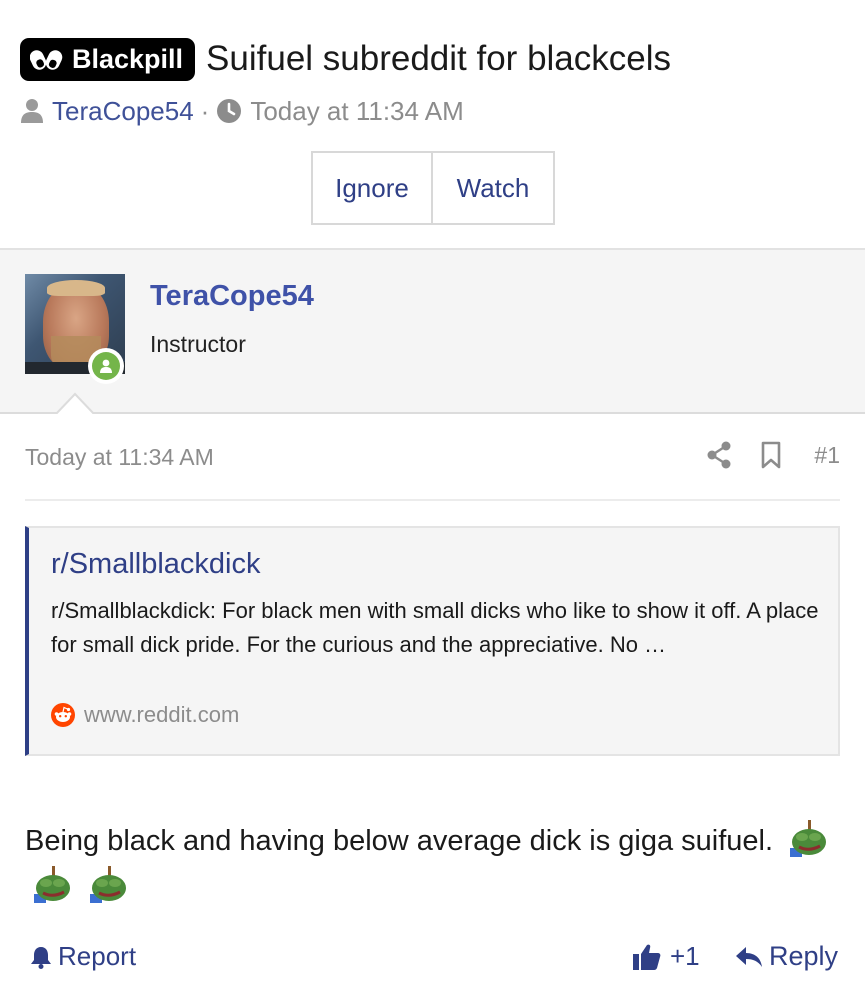  I want to click on bell-icon, so click(41, 957).